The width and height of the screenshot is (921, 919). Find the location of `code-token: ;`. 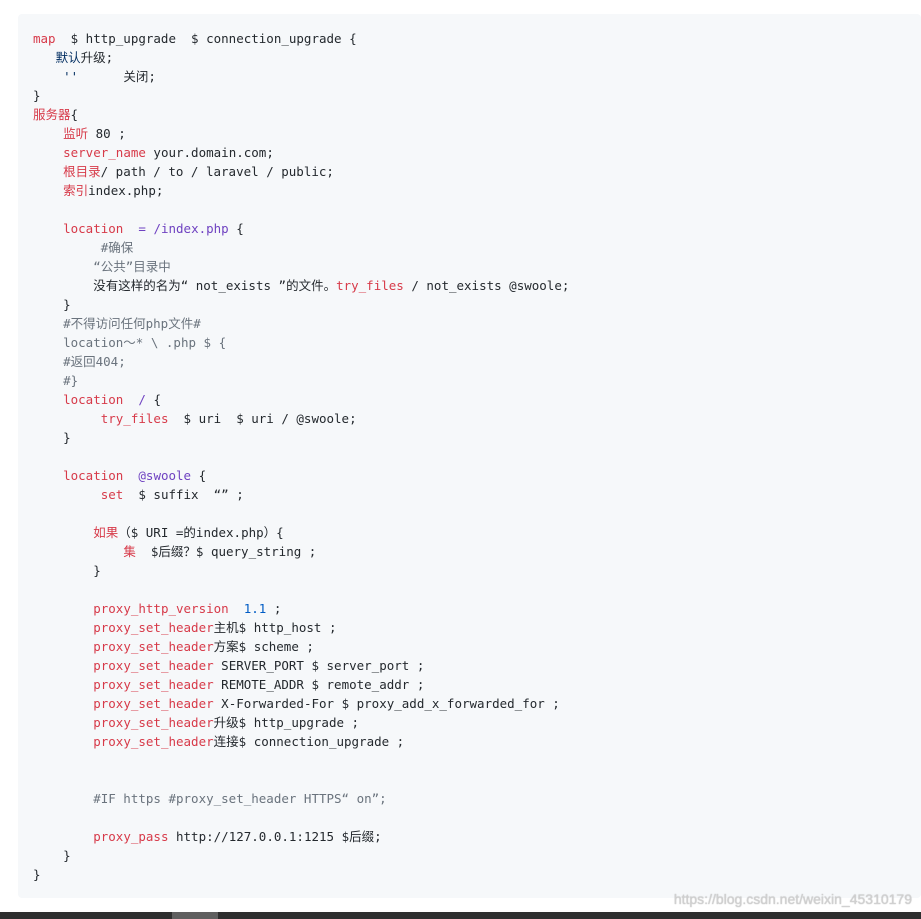

code-token: ; is located at coordinates (274, 608).